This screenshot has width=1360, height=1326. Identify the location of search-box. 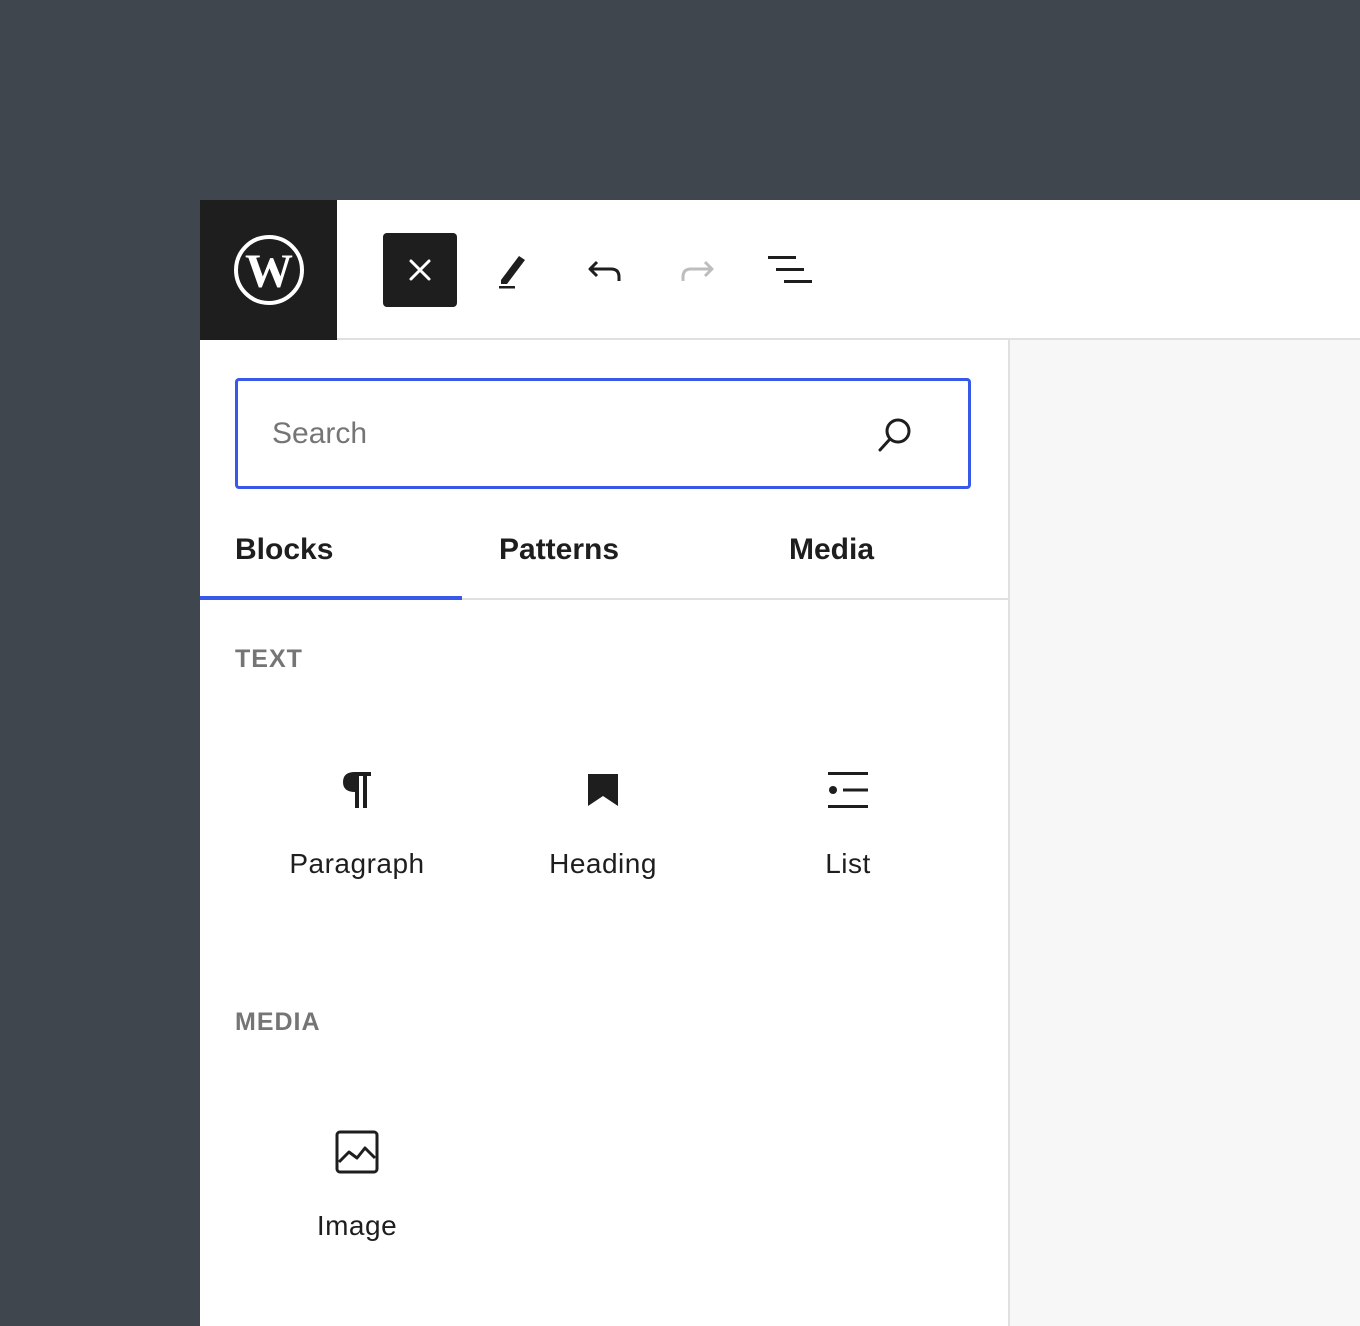
(603, 433).